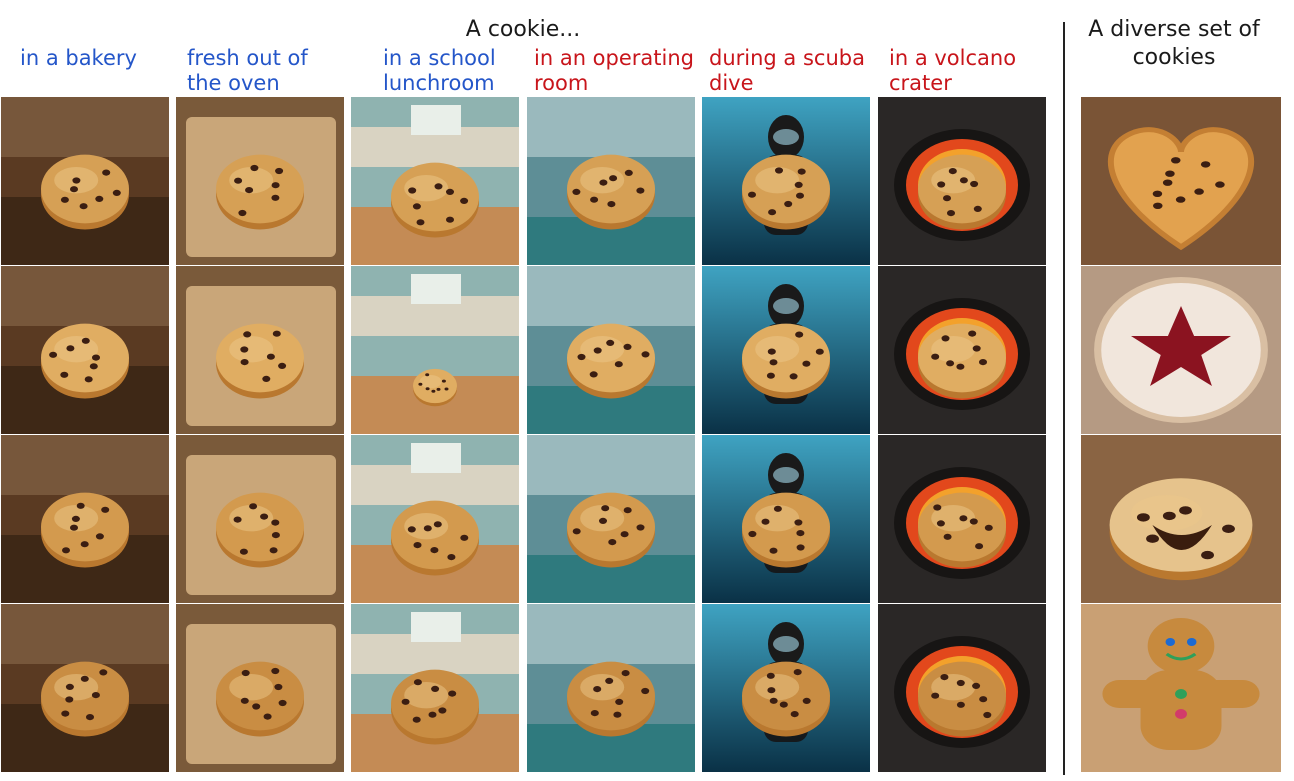 The image size is (1294, 781). I want to click on column-label-oven: fresh out of the oven, so click(247, 71).